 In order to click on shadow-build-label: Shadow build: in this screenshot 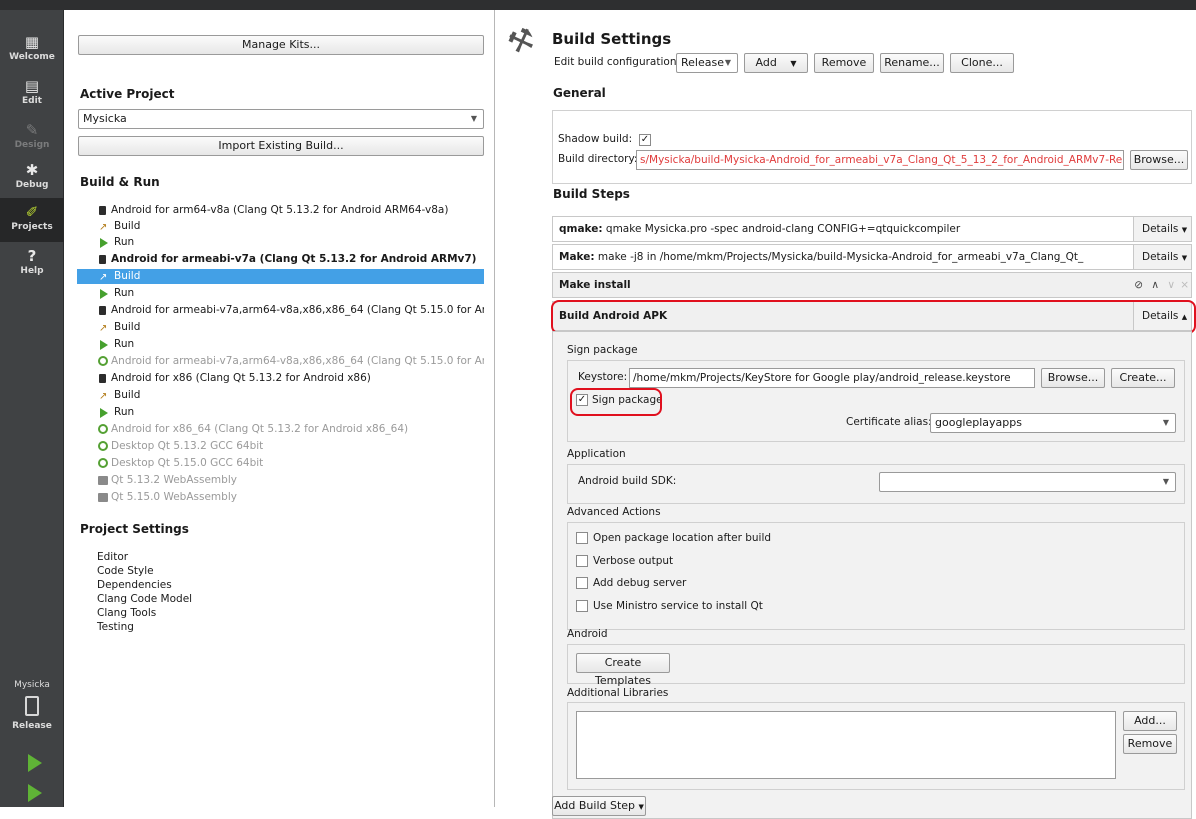, I will do `click(595, 139)`.